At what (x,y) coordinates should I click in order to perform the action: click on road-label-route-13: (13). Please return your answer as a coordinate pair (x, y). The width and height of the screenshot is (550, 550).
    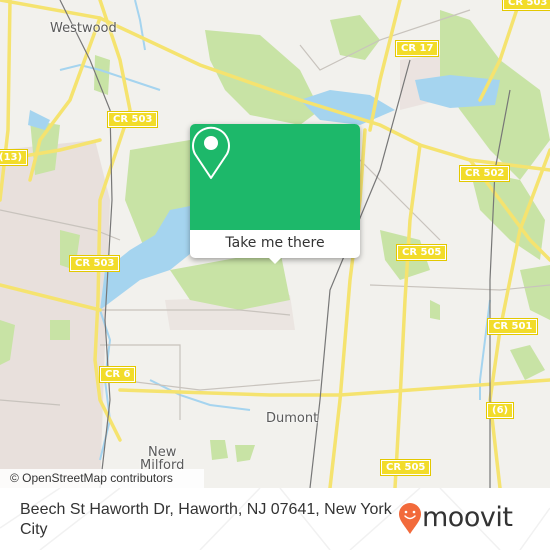
    Looking at the image, I should click on (14, 157).